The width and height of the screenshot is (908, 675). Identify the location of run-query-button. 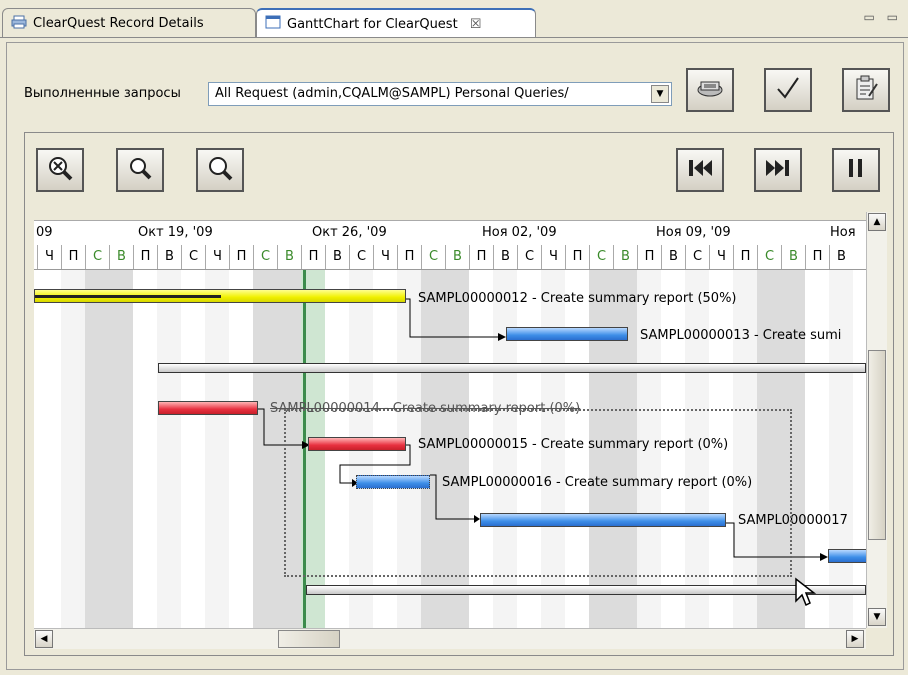
(710, 90).